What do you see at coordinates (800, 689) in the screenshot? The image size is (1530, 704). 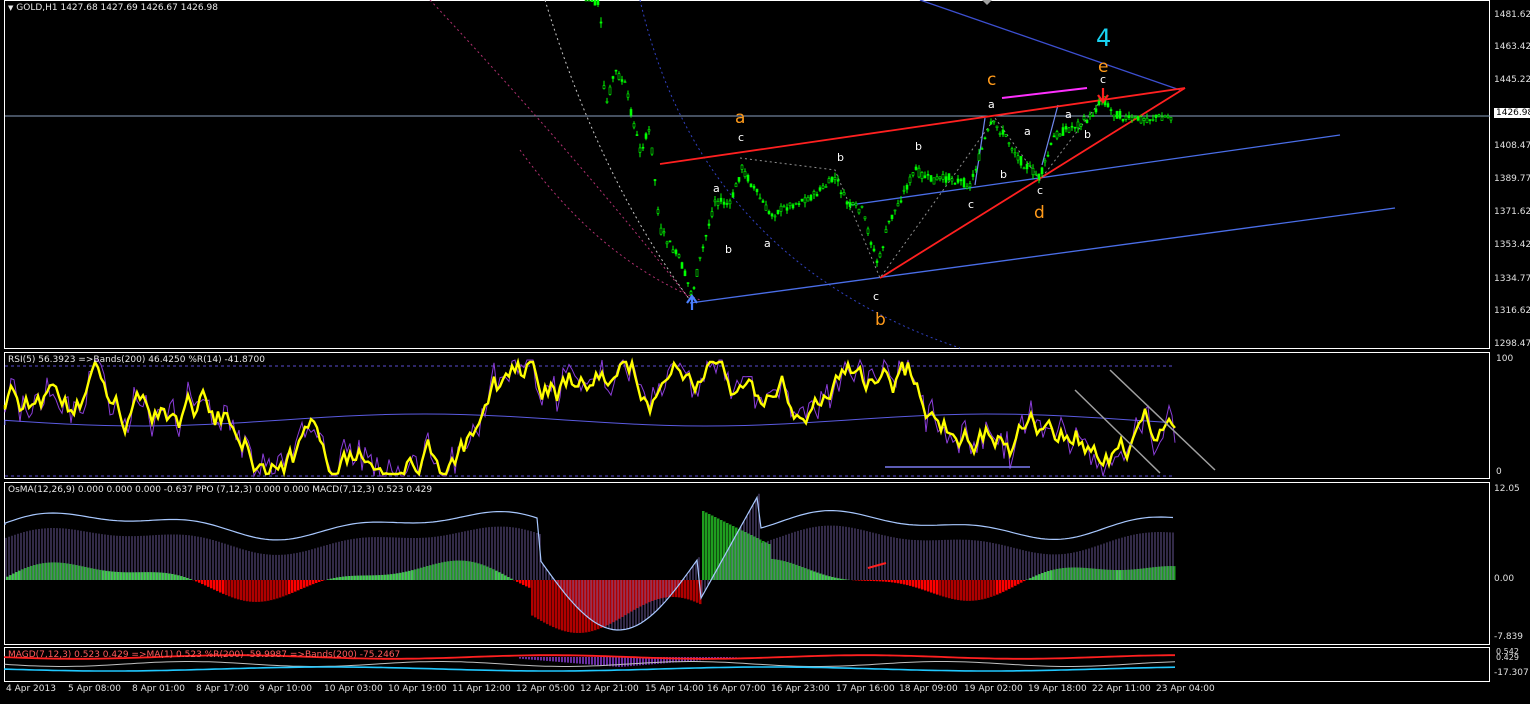 I see `time-tick: 16 Apr 23:00` at bounding box center [800, 689].